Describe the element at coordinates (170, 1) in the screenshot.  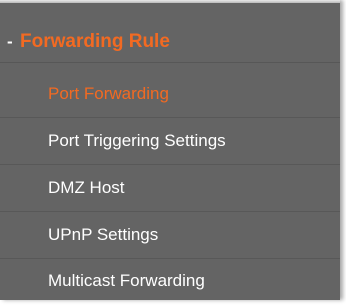
I see `menu-top-border` at that location.